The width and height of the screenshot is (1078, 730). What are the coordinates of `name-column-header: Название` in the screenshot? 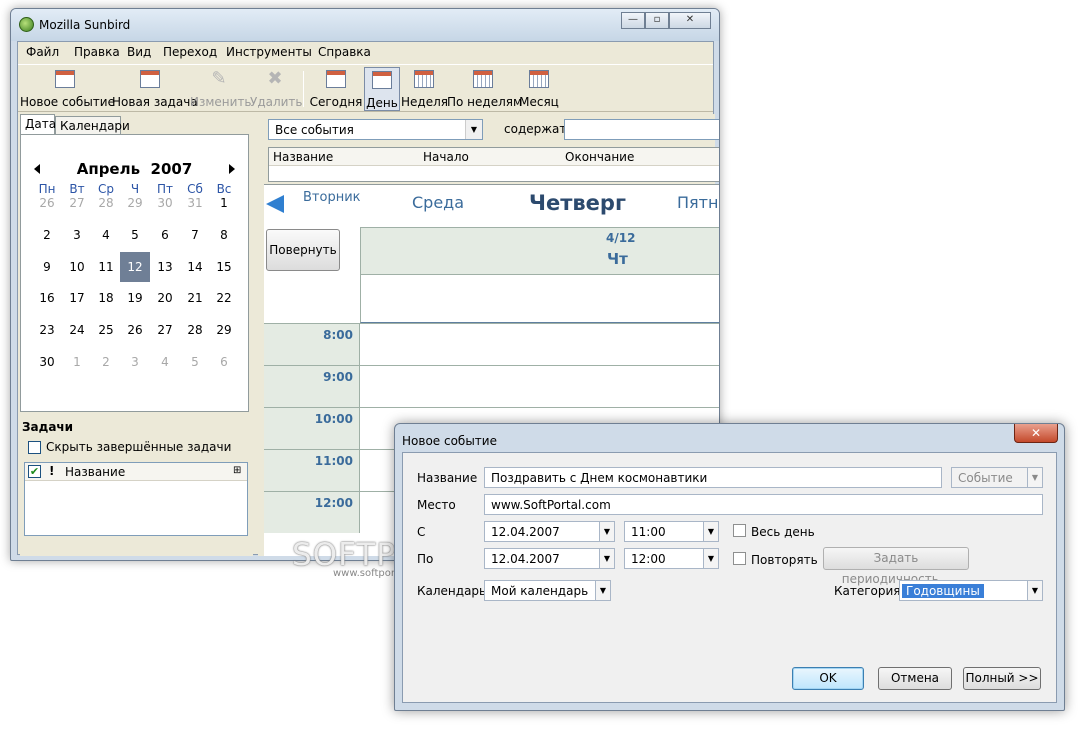 It's located at (95, 472).